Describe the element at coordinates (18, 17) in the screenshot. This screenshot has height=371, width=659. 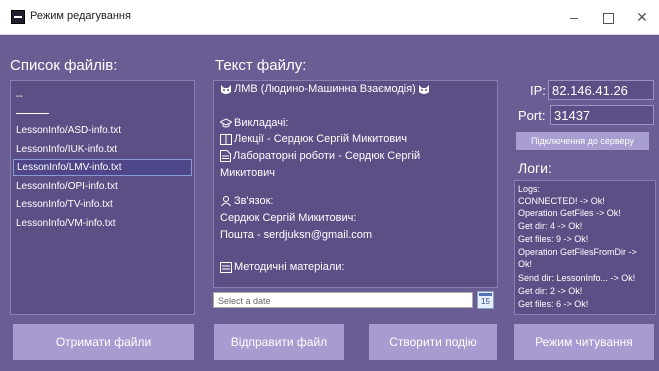
I see `app-icon` at that location.